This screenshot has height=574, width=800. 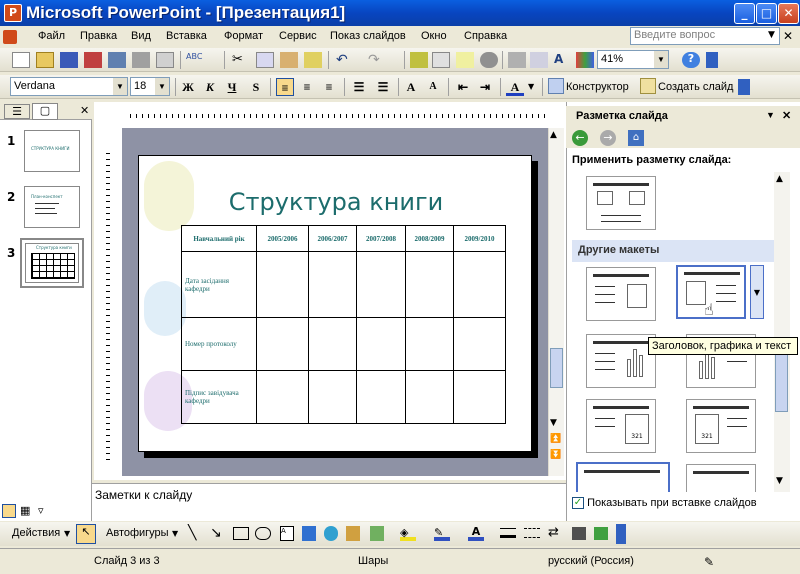 What do you see at coordinates (263, 533) in the screenshot?
I see `oval-icon` at bounding box center [263, 533].